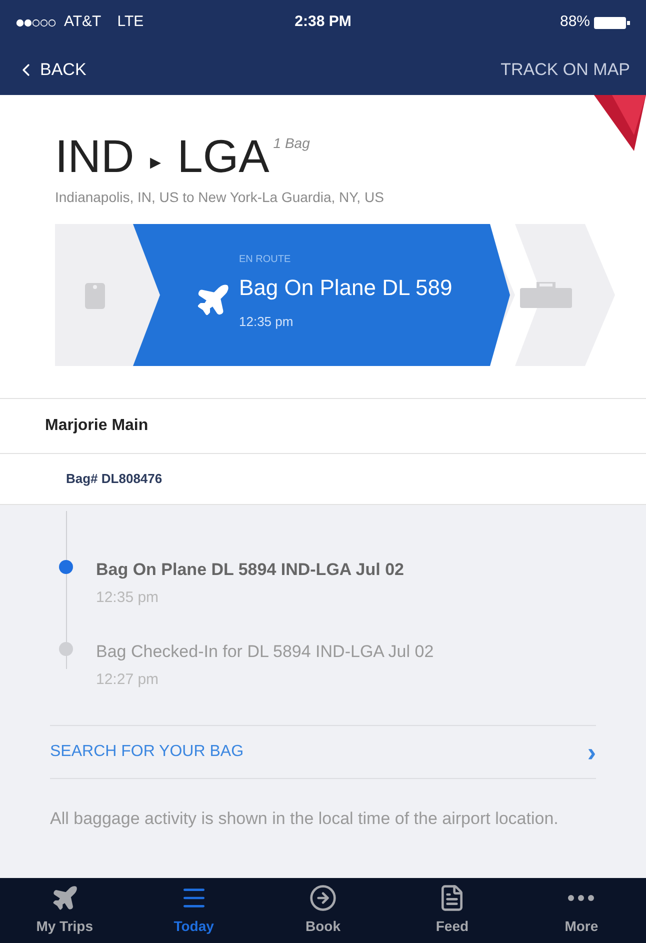  What do you see at coordinates (128, 598) in the screenshot?
I see `event-time: 12:35 pm` at bounding box center [128, 598].